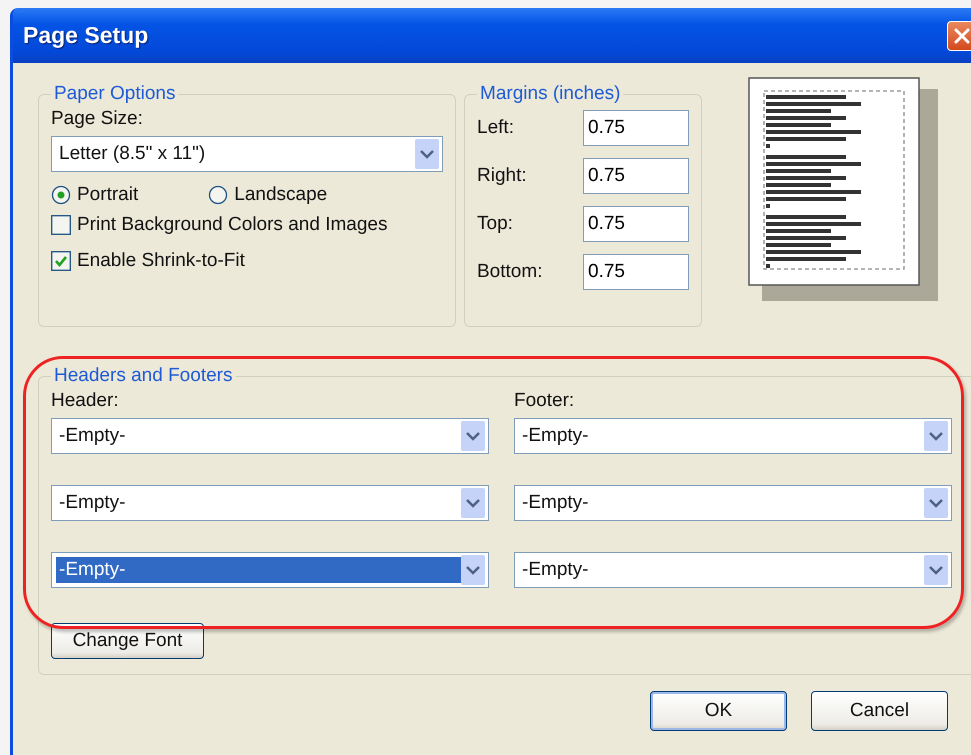 Image resolution: width=971 pixels, height=755 pixels. I want to click on field-label: Bottom:, so click(509, 272).